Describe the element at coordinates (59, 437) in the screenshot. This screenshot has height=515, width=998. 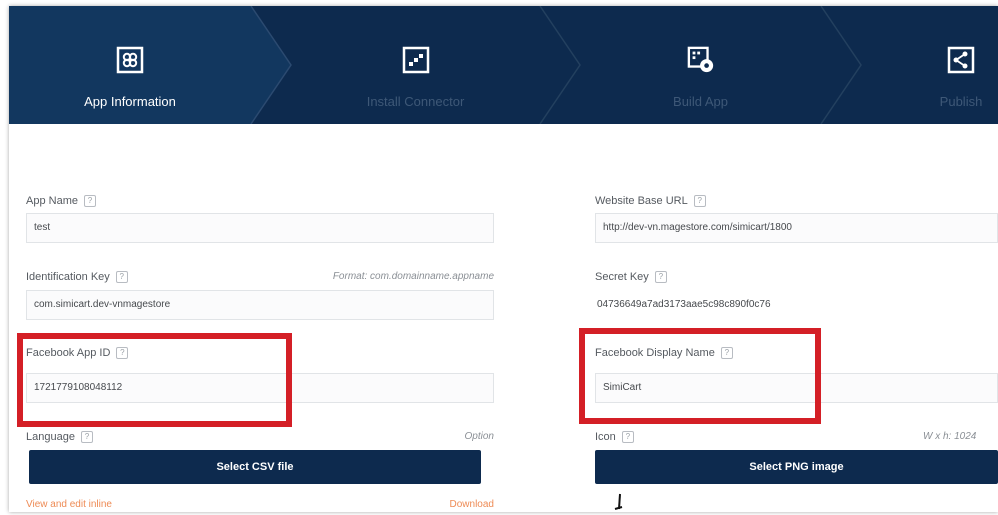
I see `language-label: Language ?` at that location.